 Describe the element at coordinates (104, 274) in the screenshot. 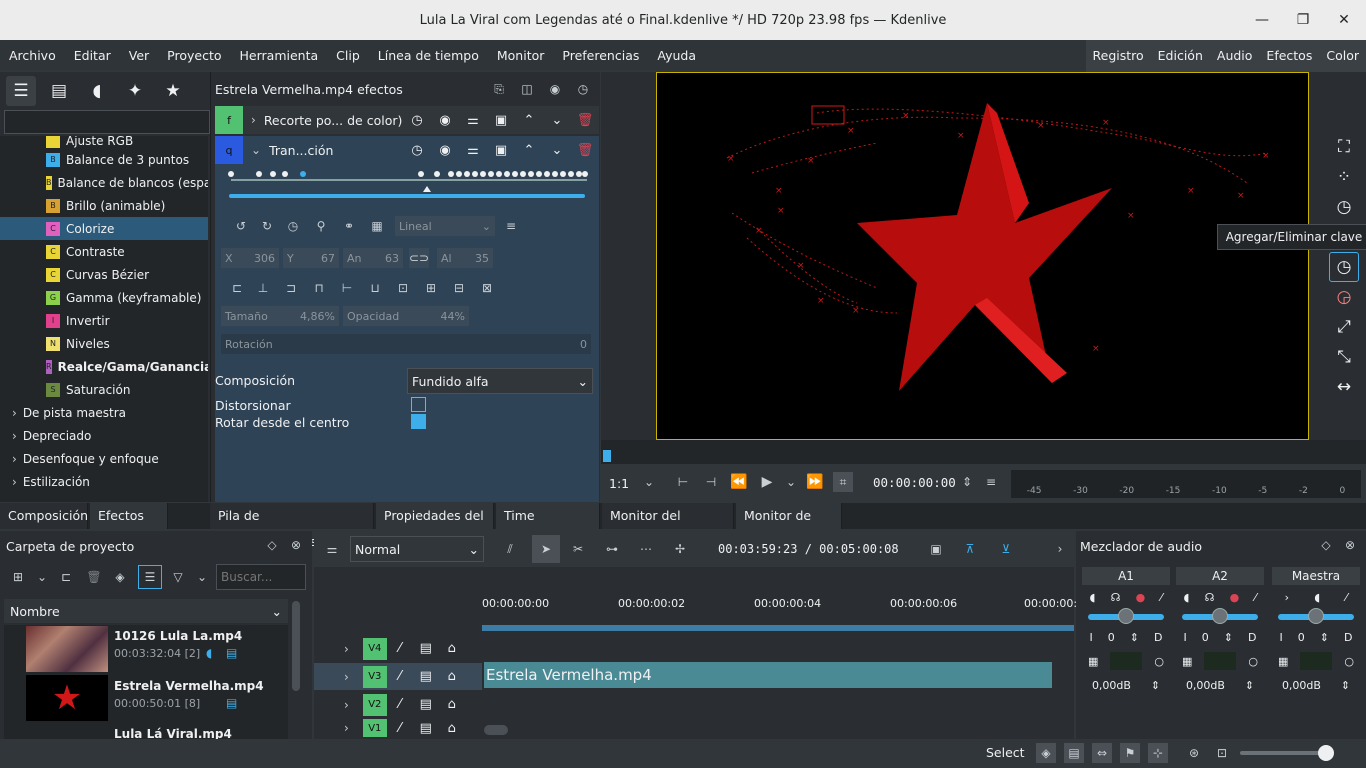

I see `effect-item-curvas-bezier: C Curvas Bézier` at that location.